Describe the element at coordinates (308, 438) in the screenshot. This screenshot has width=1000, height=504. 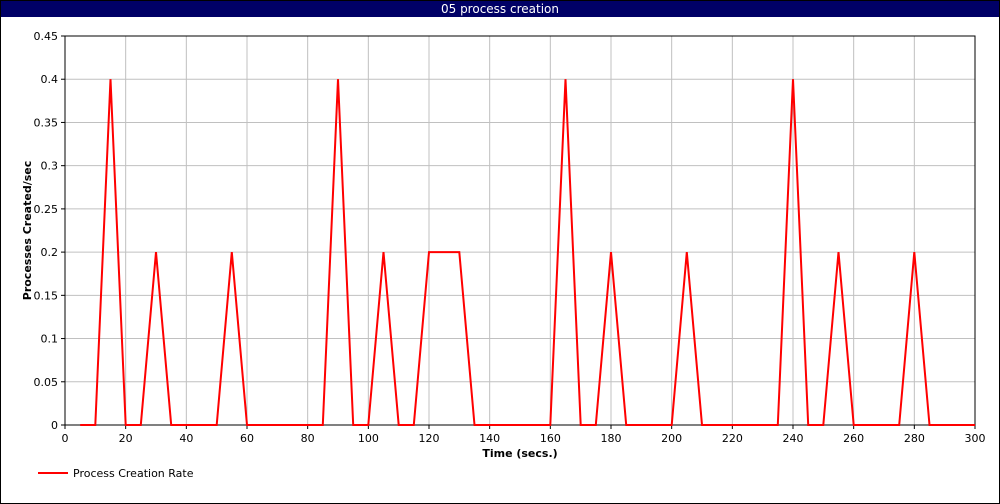
I see `x-tick-label: 80` at that location.